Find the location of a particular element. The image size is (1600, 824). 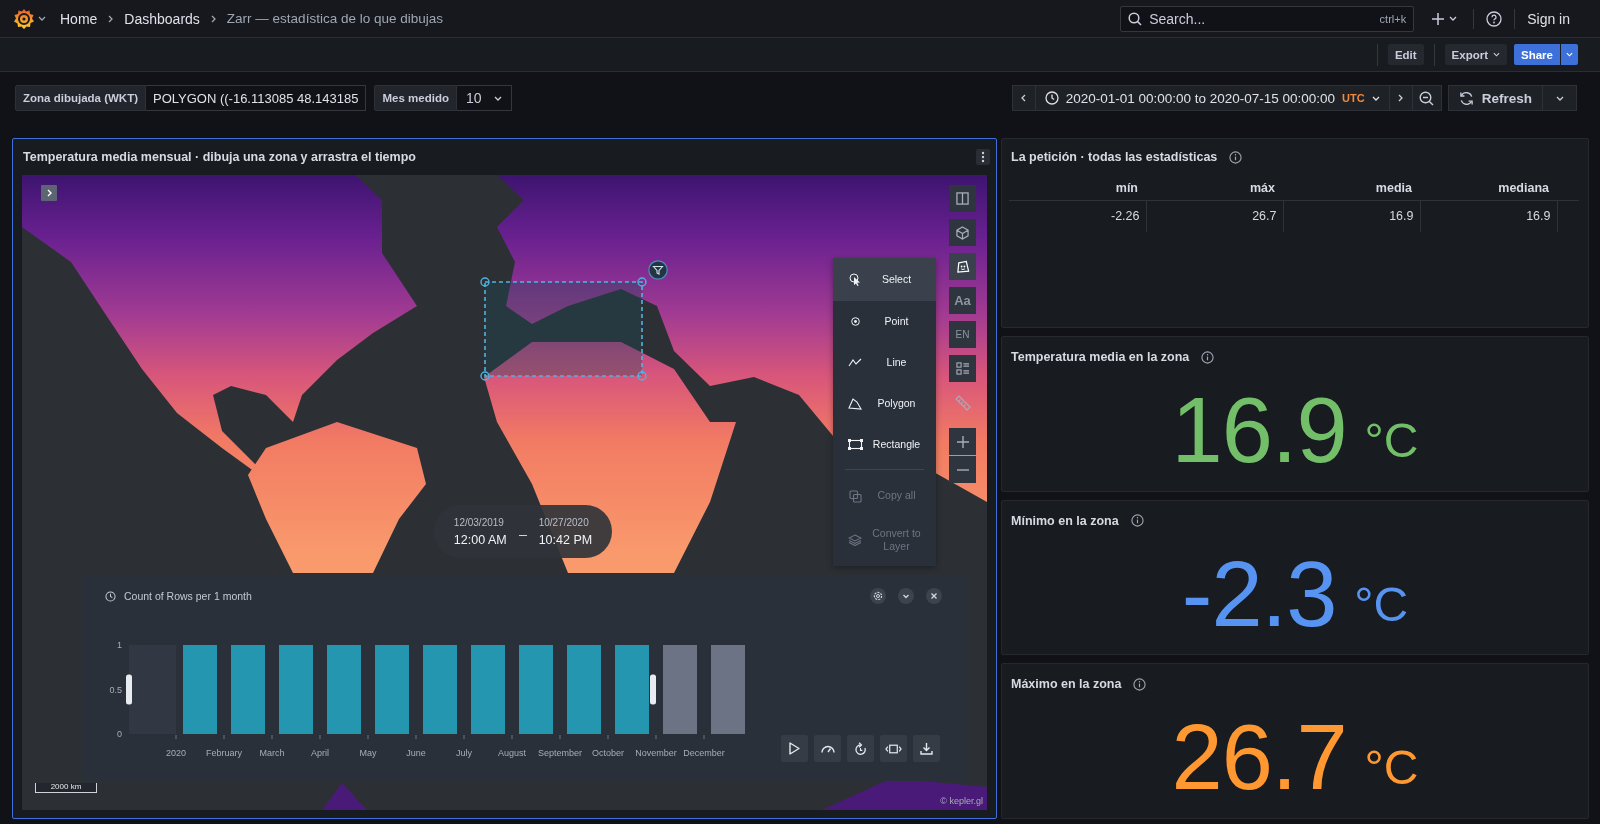

table-cell: 26.7 is located at coordinates (1214, 216).